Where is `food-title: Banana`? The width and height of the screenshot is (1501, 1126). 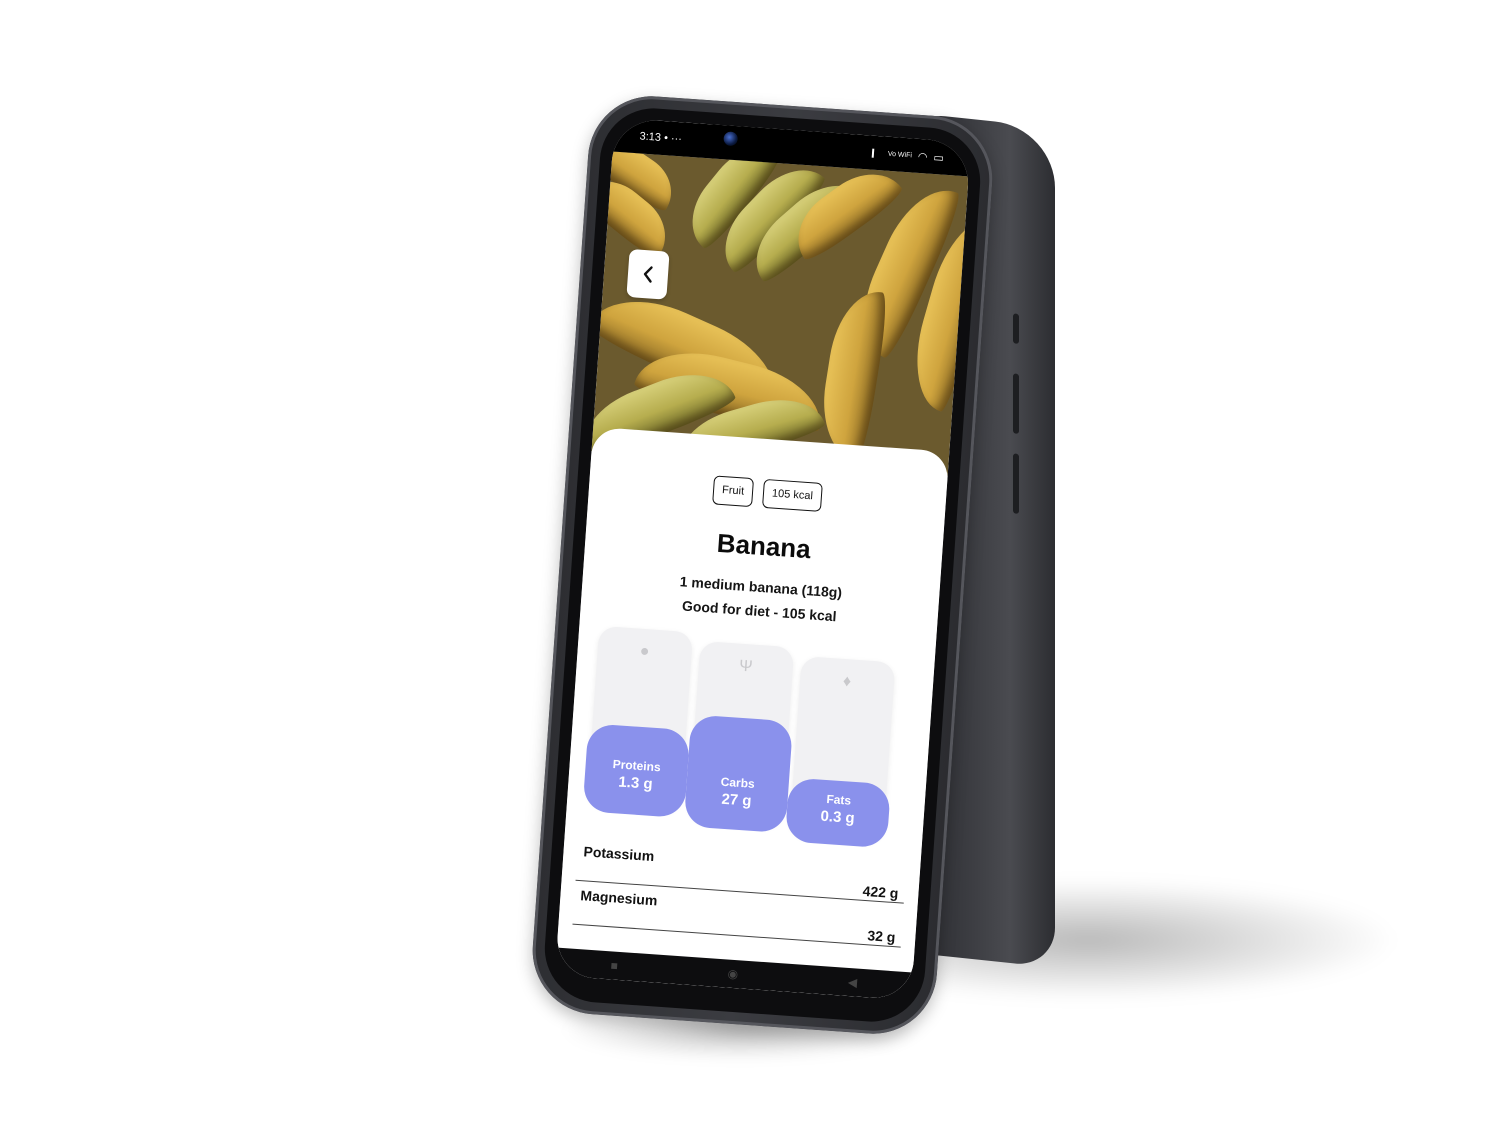
food-title: Banana is located at coordinates (763, 546).